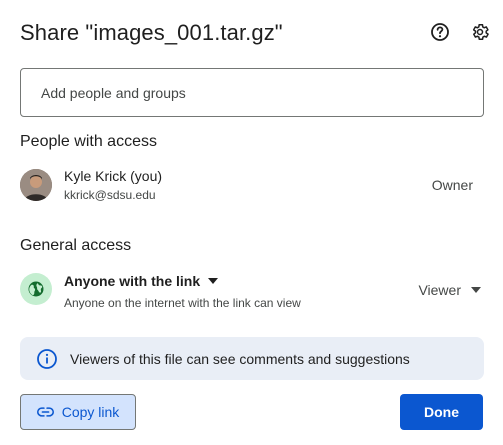 The image size is (503, 445). What do you see at coordinates (151, 32) in the screenshot?
I see `dialog-title: Share "images_001.tar.gz"` at bounding box center [151, 32].